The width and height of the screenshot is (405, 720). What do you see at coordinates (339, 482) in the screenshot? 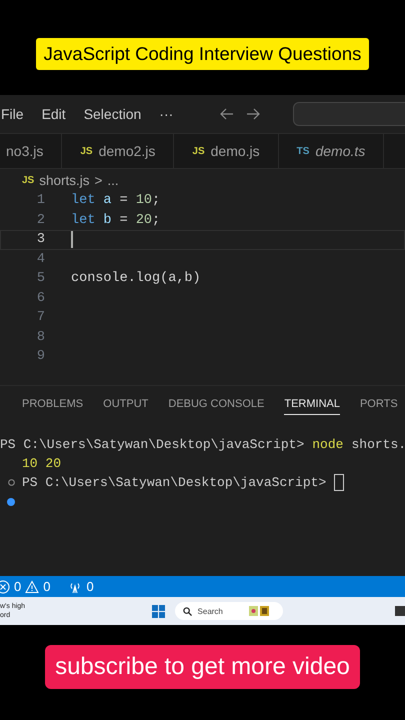
I see `terminal-cursor` at bounding box center [339, 482].